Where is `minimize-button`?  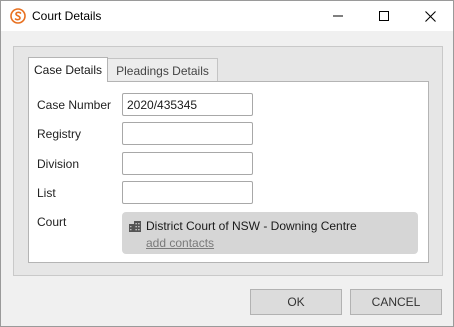 minimize-button is located at coordinates (338, 16).